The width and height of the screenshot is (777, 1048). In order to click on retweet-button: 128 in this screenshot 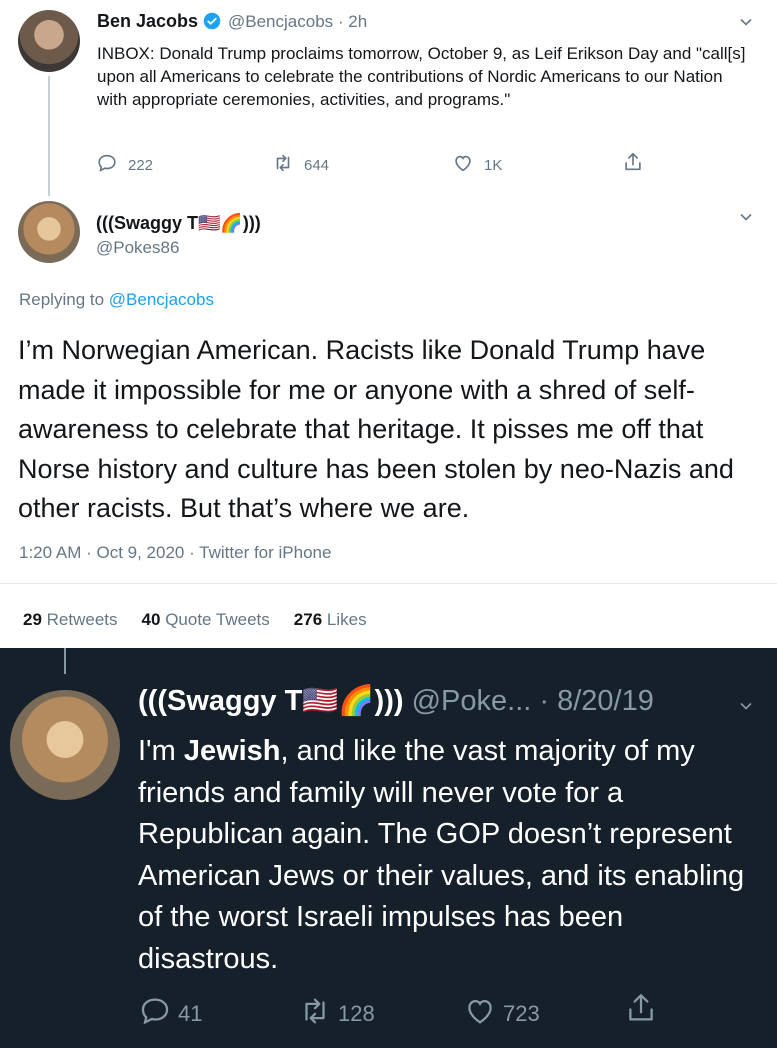, I will do `click(336, 1014)`.